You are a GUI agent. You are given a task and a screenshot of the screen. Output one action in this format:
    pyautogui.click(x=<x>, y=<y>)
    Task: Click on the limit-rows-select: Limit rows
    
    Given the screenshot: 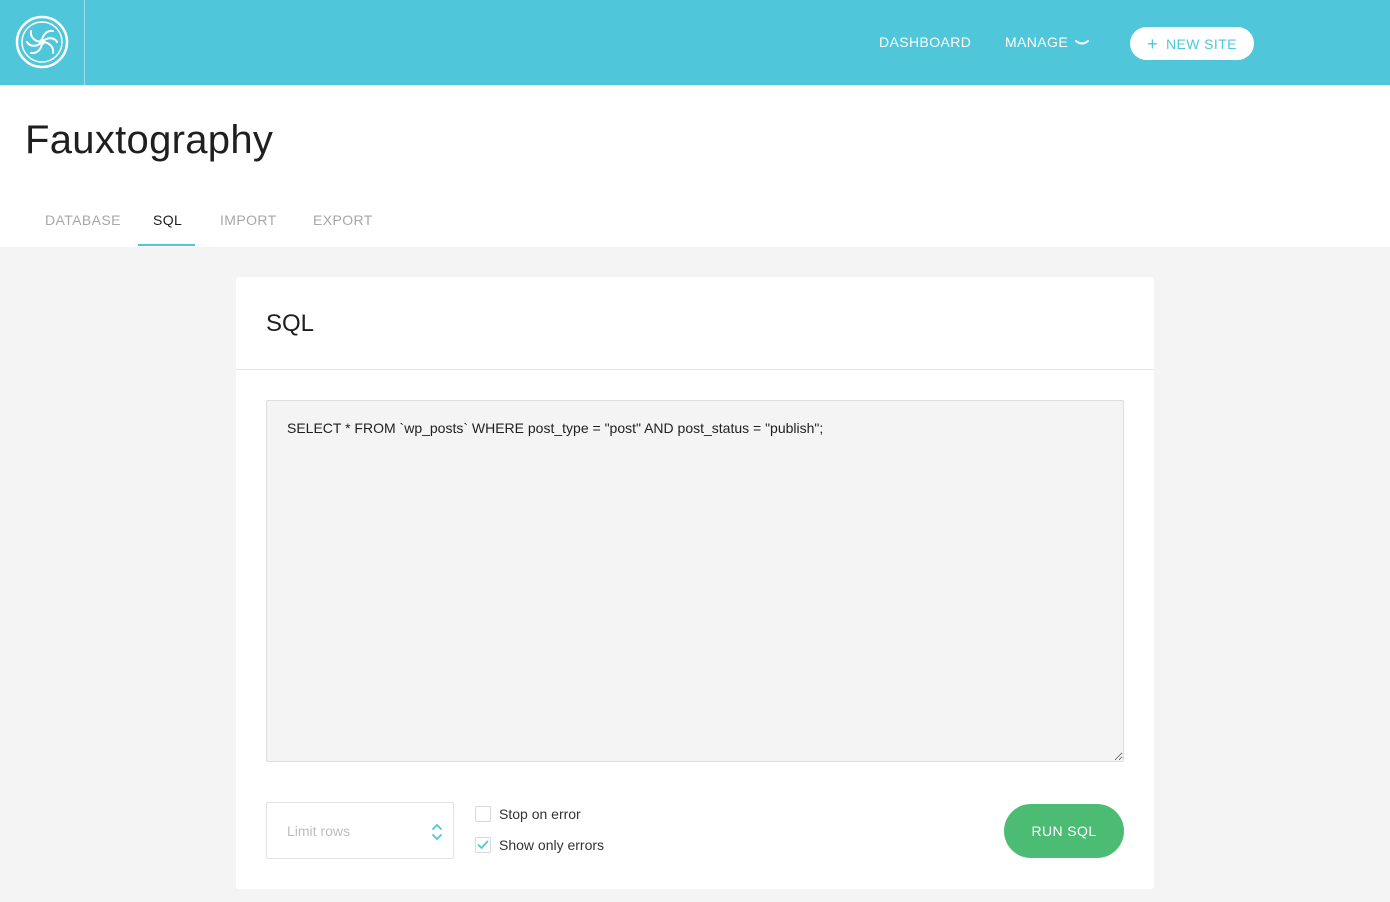 What is the action you would take?
    pyautogui.click(x=360, y=830)
    